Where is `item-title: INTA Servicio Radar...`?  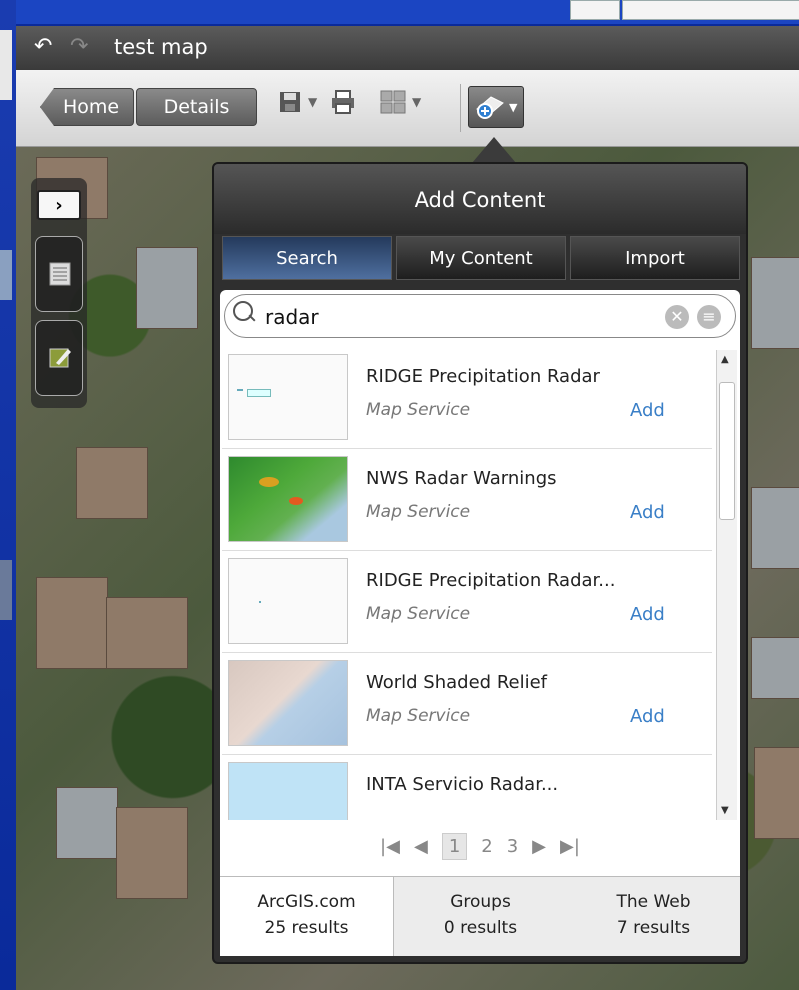 item-title: INTA Servicio Radar... is located at coordinates (462, 784).